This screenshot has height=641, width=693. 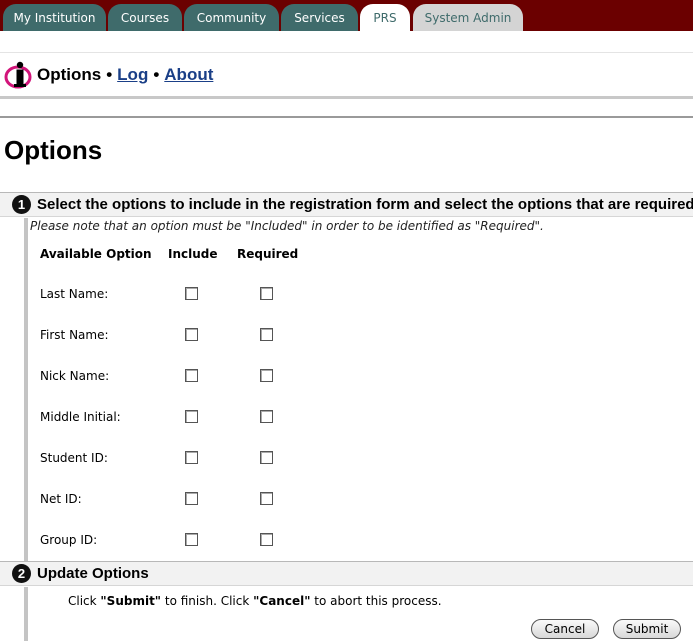 I want to click on tab-my-institution: My Institution, so click(x=54, y=17).